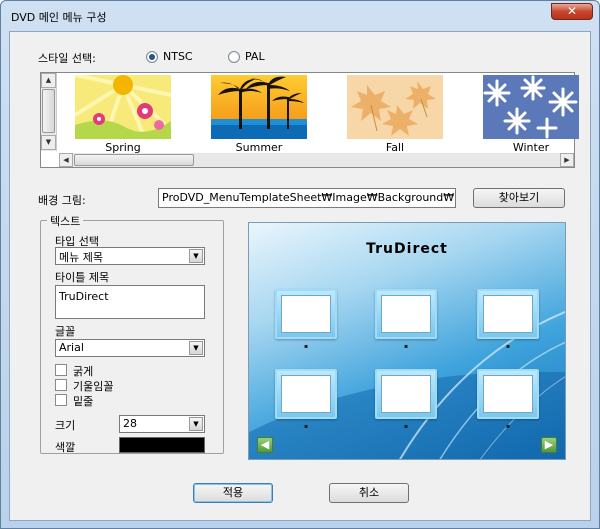  Describe the element at coordinates (369, 493) in the screenshot. I see `cancel-button: 취소` at that location.